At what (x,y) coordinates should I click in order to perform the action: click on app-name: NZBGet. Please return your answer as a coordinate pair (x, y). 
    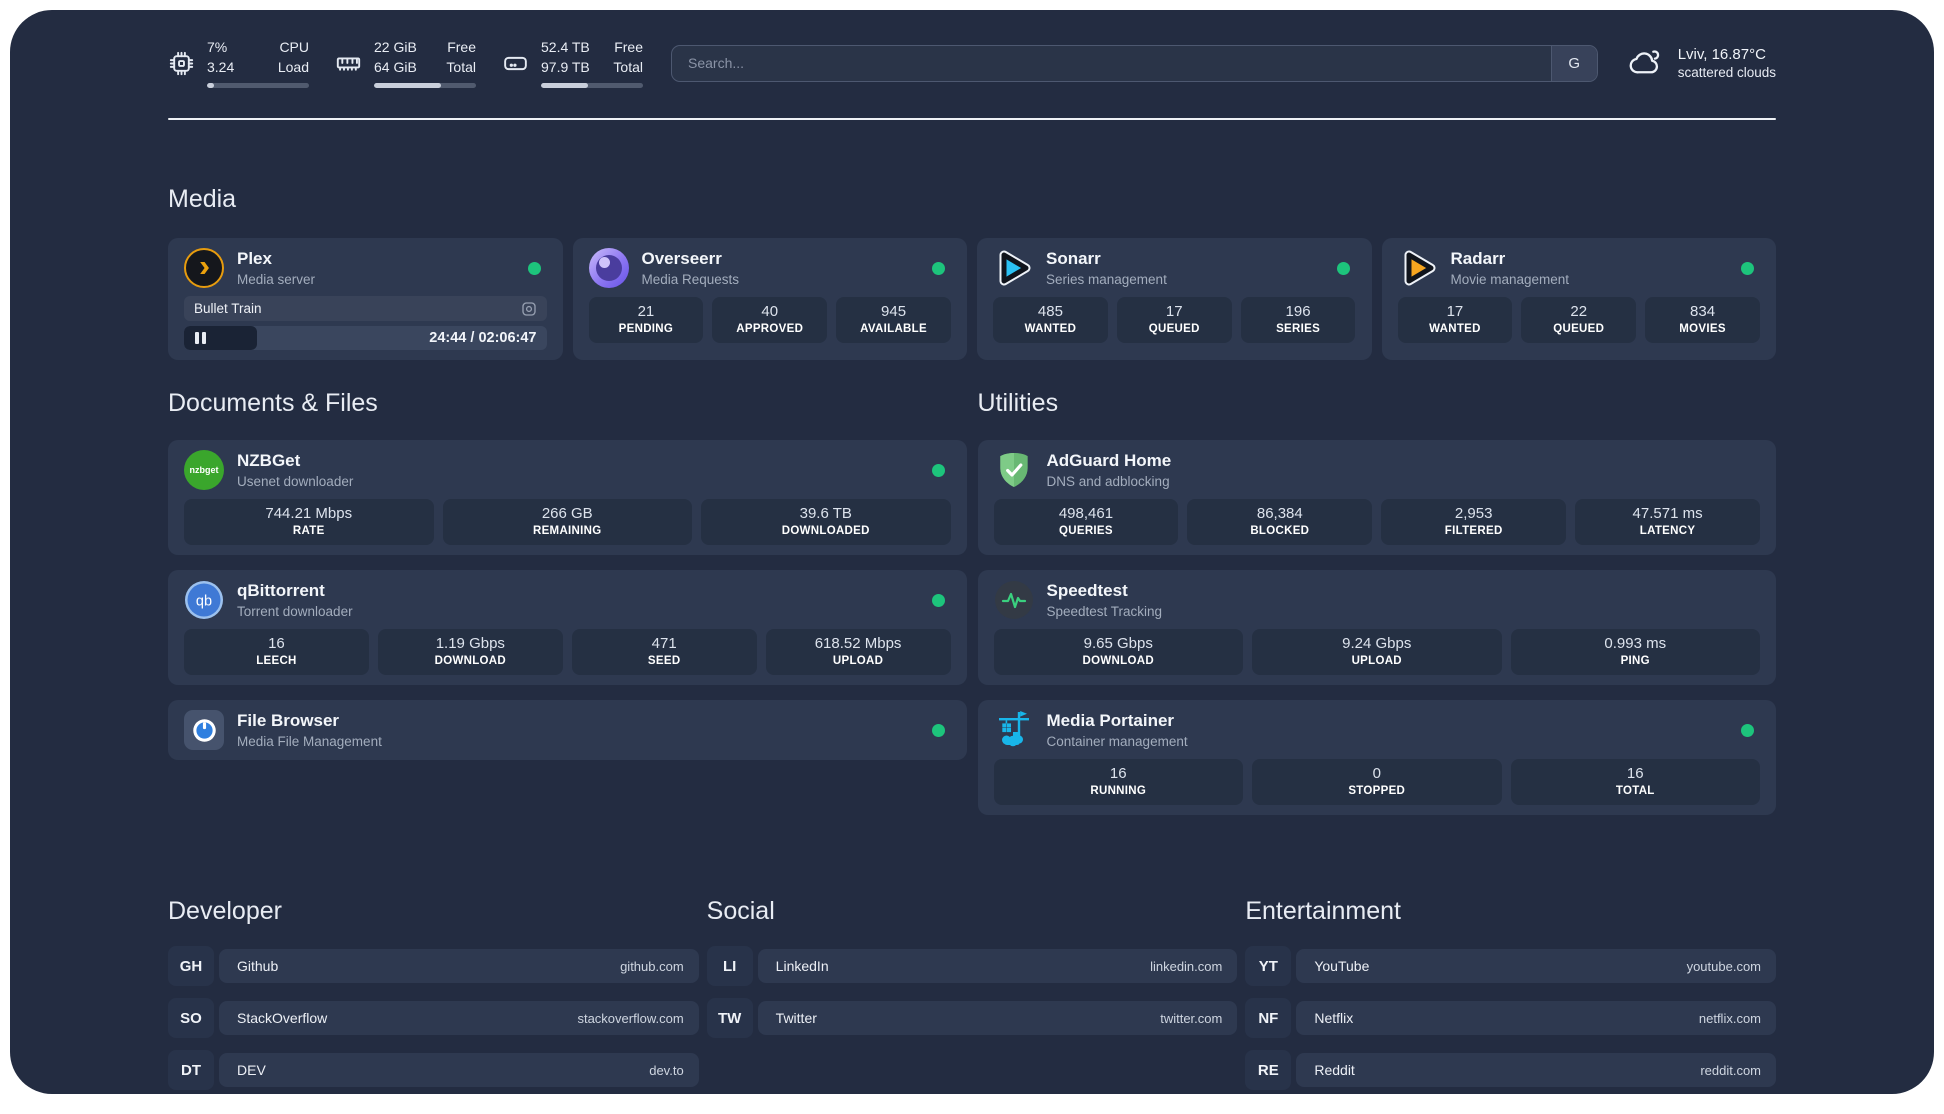
    Looking at the image, I should click on (269, 461).